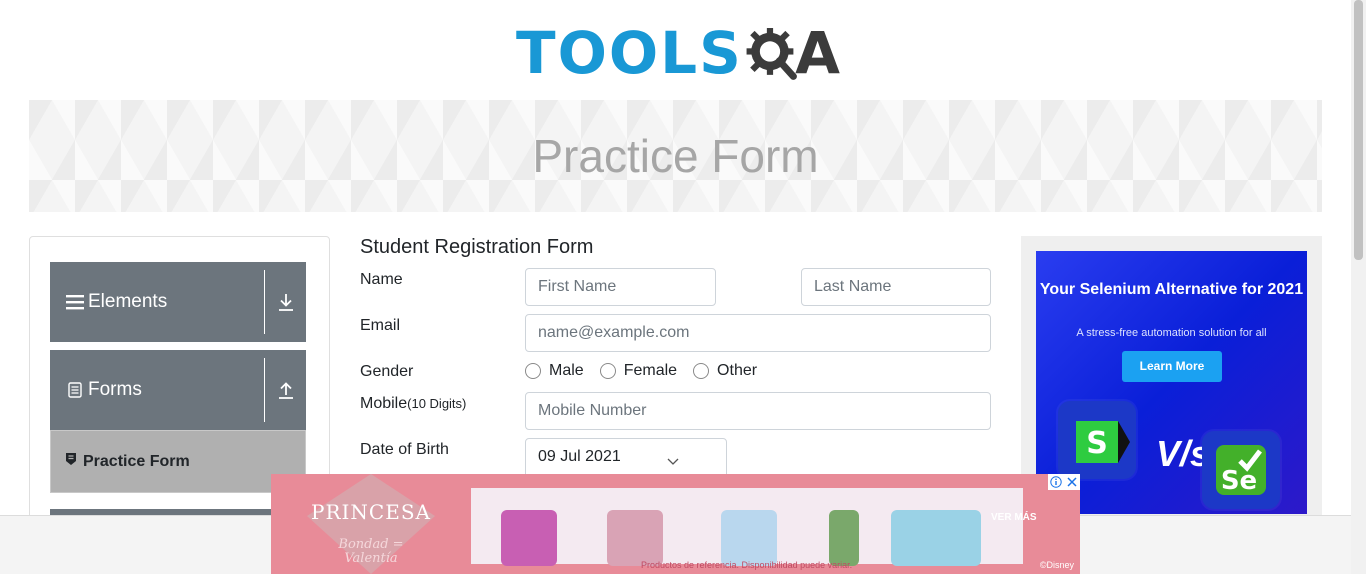 This screenshot has width=1366, height=574. What do you see at coordinates (136, 461) in the screenshot?
I see `sidebar-item-label: Practice Form` at bounding box center [136, 461].